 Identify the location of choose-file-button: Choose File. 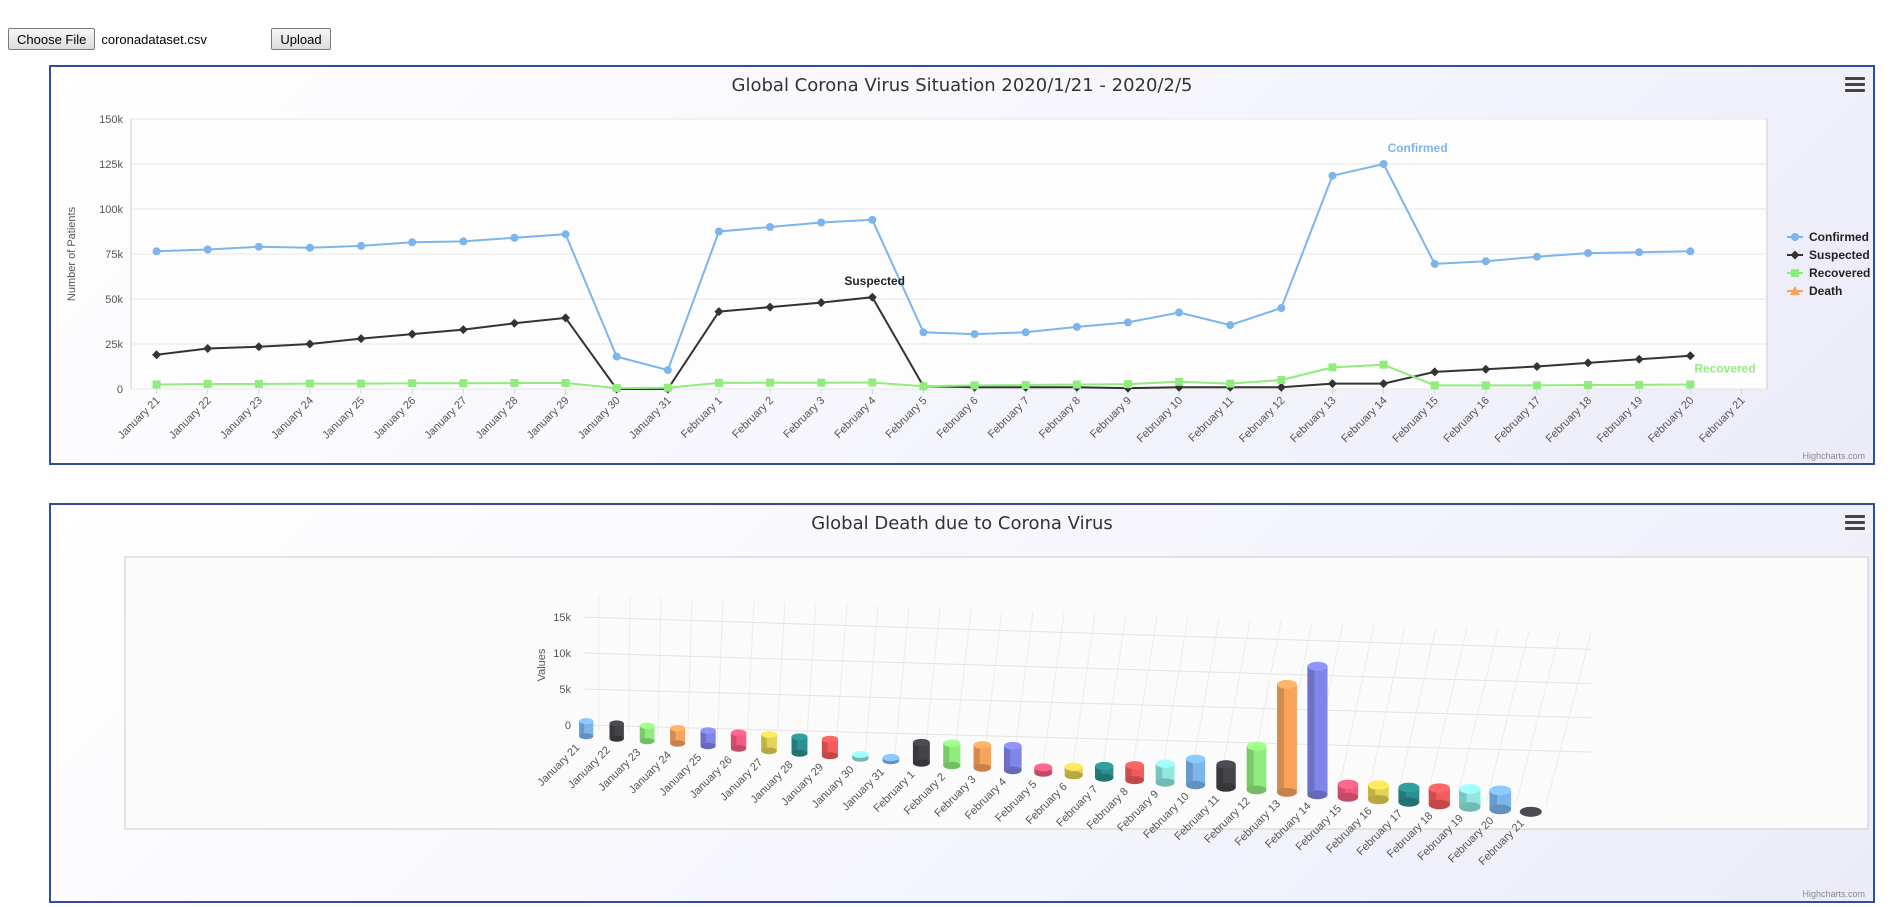
(52, 39).